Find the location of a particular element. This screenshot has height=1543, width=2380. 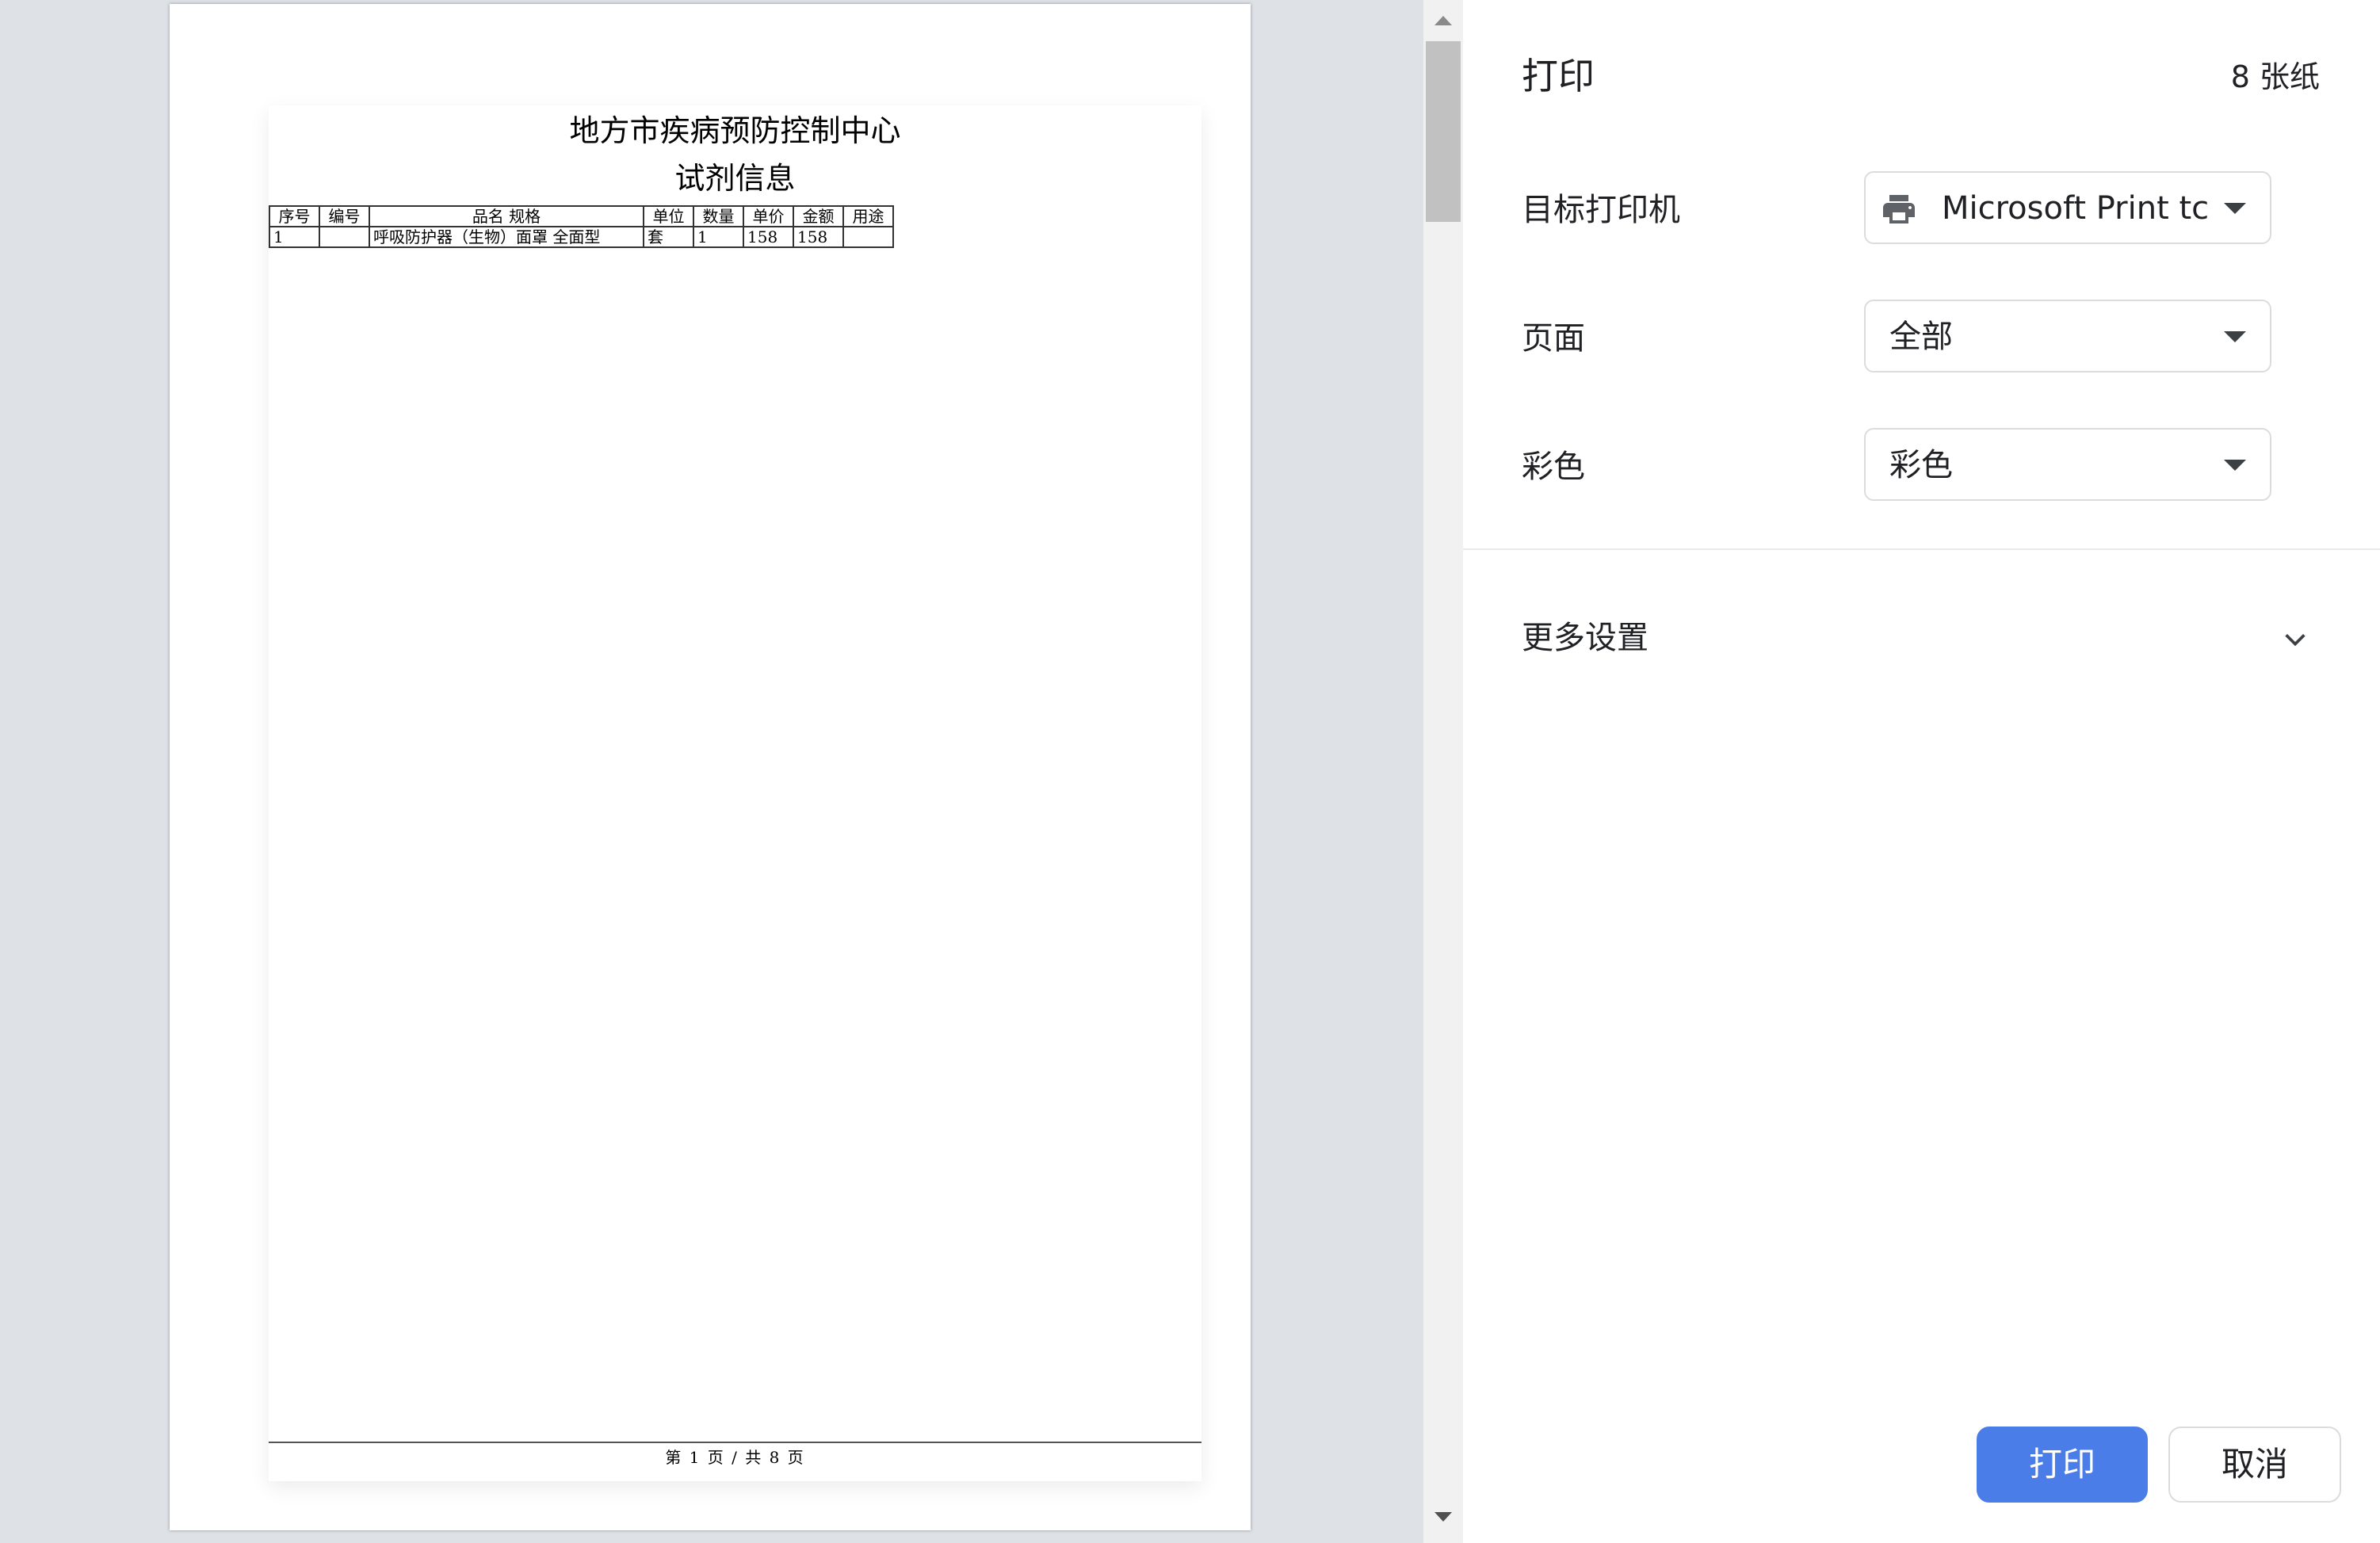

color-select: 彩色 is located at coordinates (2067, 464).